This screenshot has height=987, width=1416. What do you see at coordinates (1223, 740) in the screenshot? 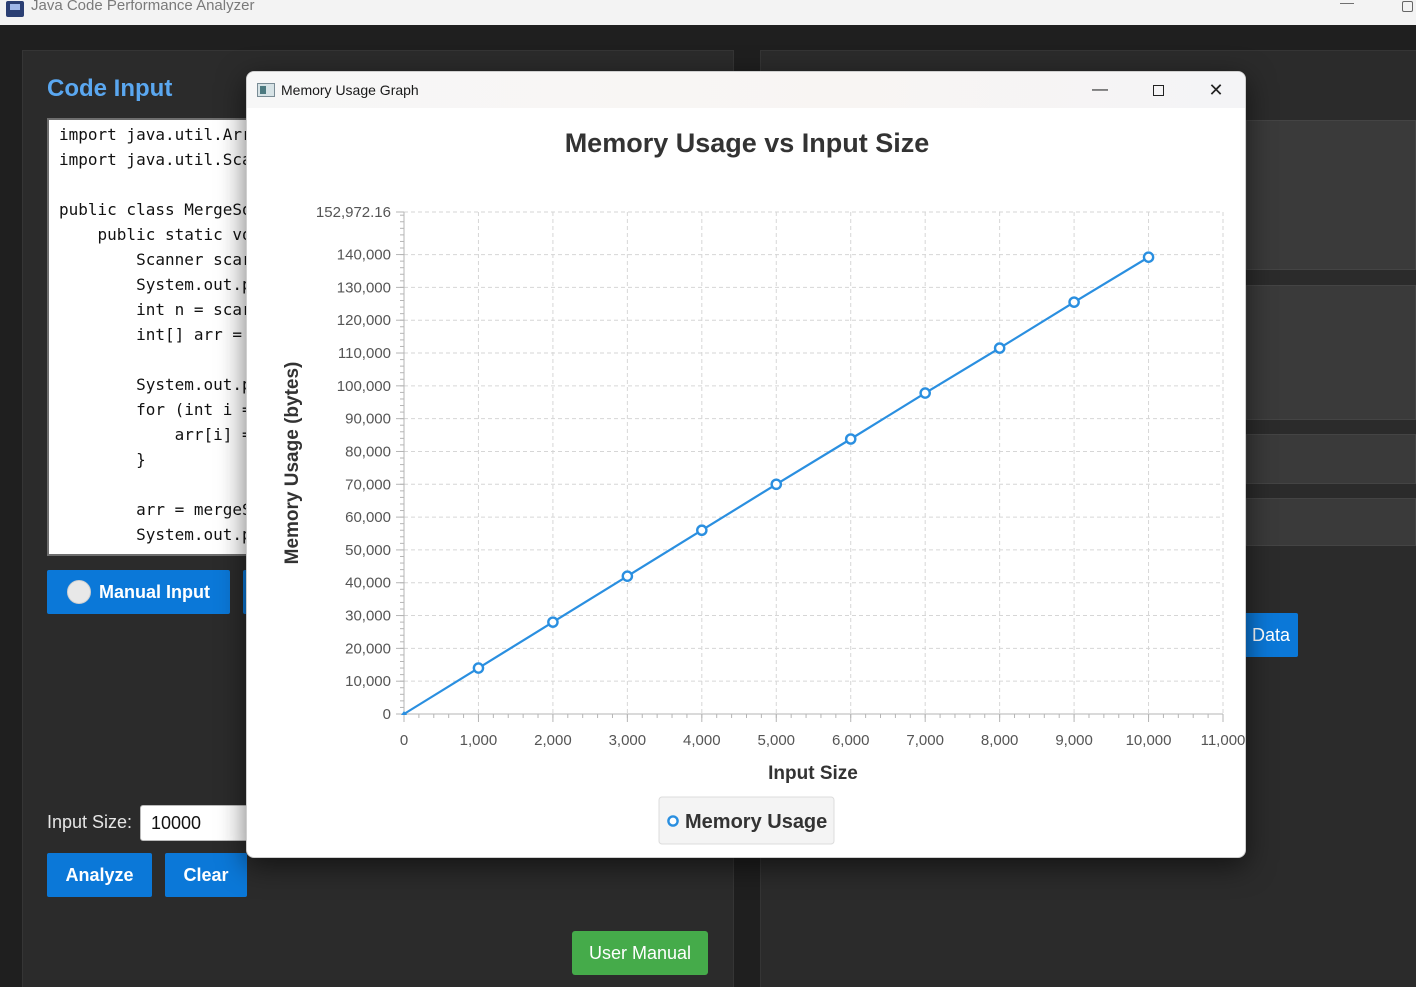
I see `x-tick-label: 11,000` at bounding box center [1223, 740].